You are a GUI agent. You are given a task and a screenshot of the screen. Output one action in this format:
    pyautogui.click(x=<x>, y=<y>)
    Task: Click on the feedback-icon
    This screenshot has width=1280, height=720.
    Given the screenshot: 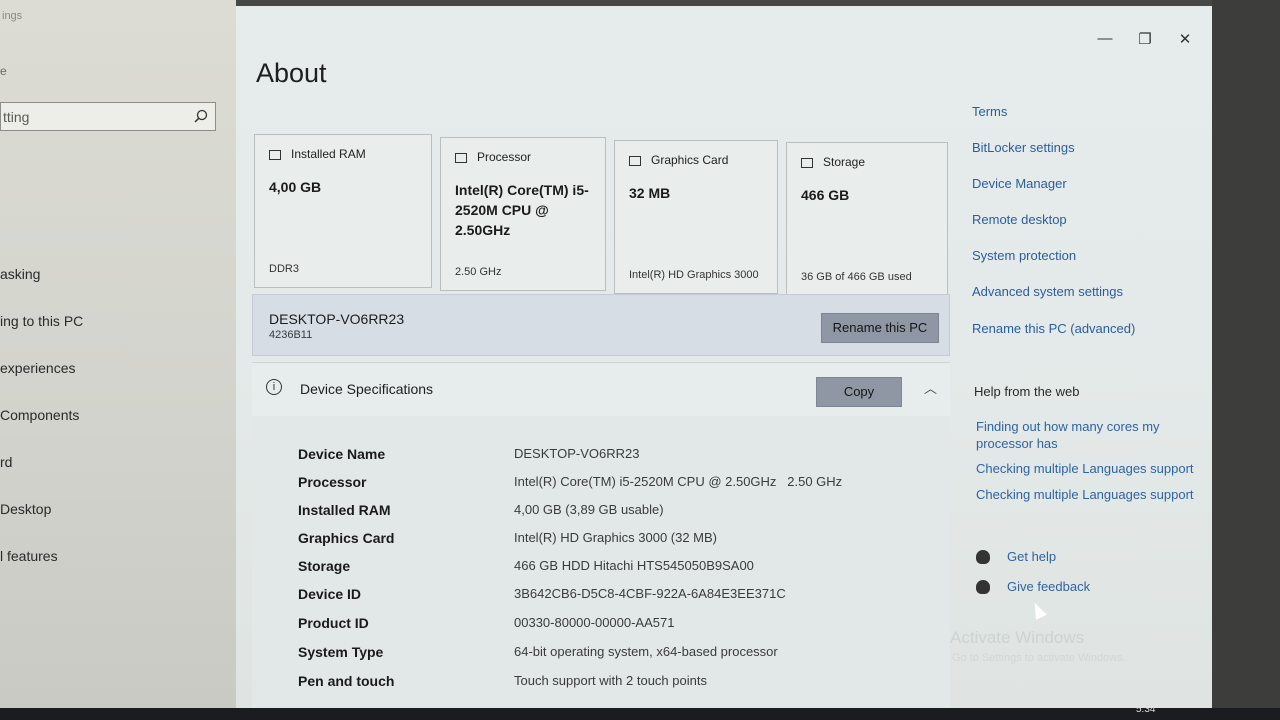 What is the action you would take?
    pyautogui.click(x=983, y=587)
    